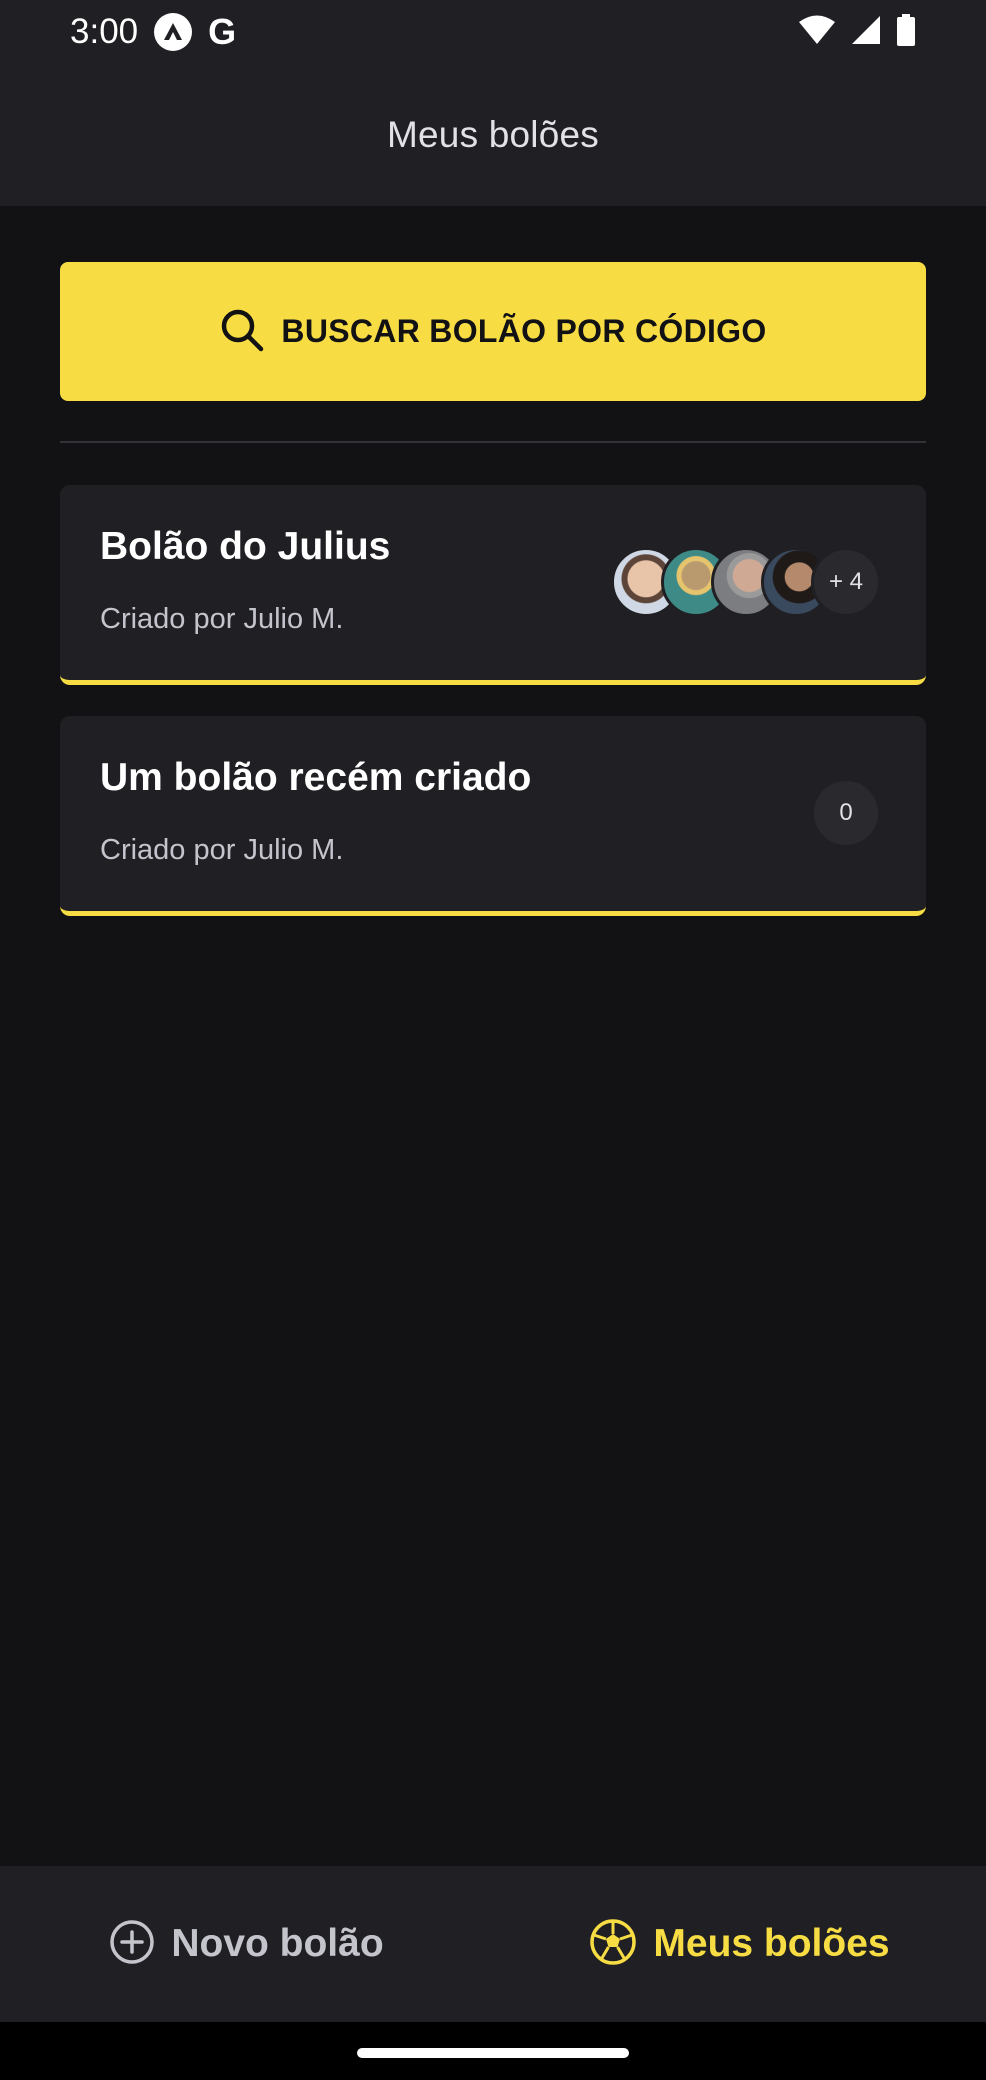 The height and width of the screenshot is (2080, 986). What do you see at coordinates (846, 582) in the screenshot?
I see `participants-count-badge: + 4` at bounding box center [846, 582].